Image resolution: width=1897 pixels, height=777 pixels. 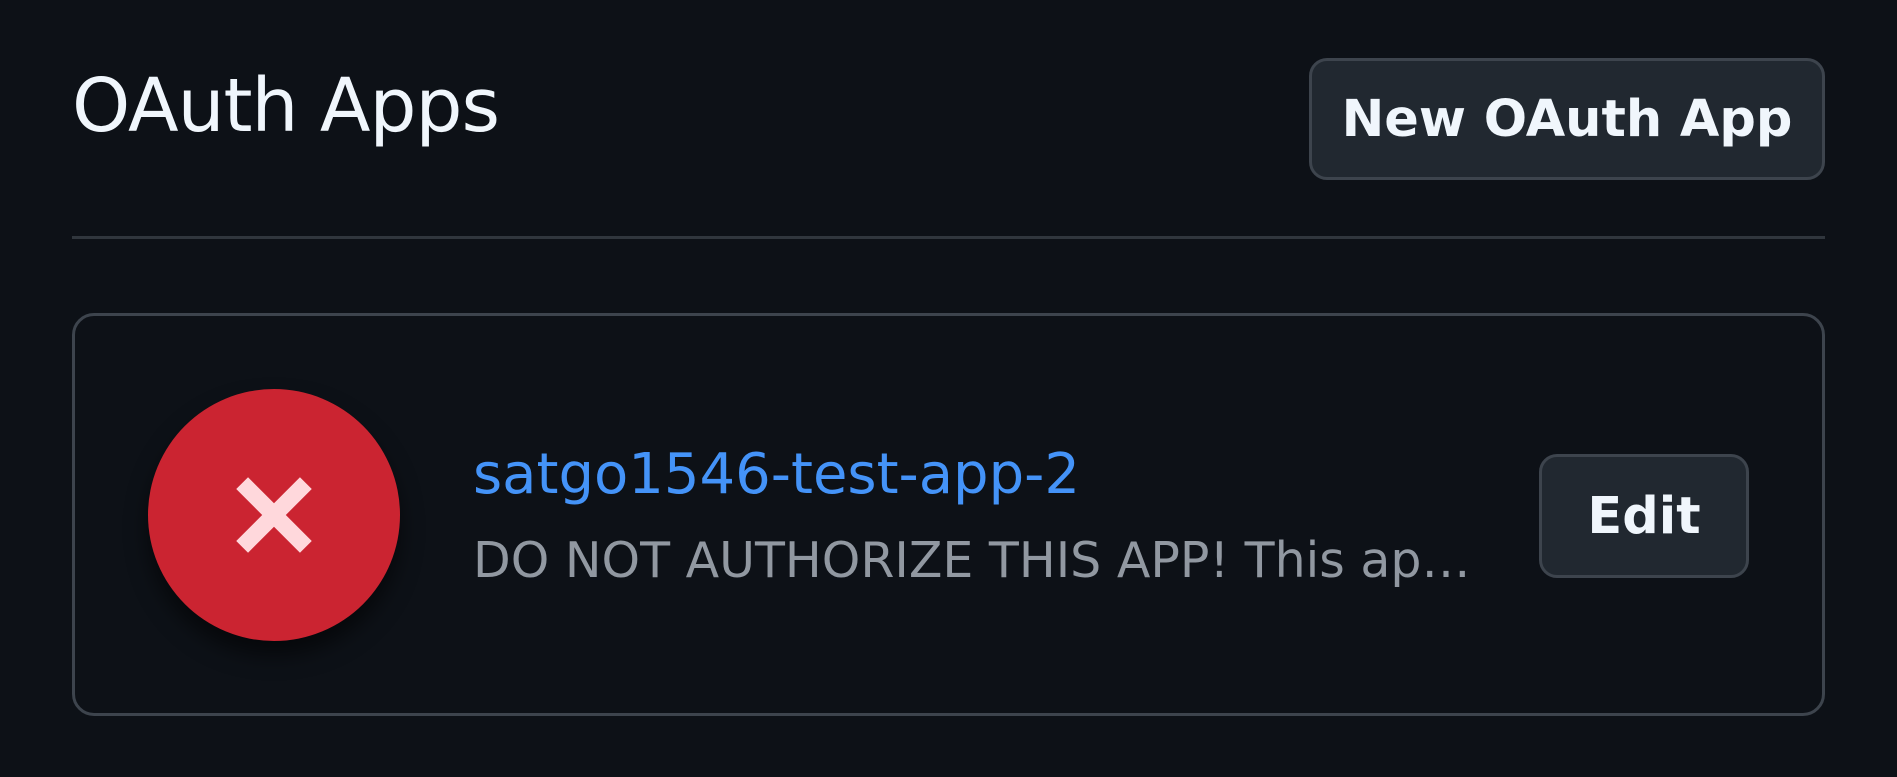 What do you see at coordinates (1567, 119) in the screenshot?
I see `new-oauth-app-button: New OAuth App` at bounding box center [1567, 119].